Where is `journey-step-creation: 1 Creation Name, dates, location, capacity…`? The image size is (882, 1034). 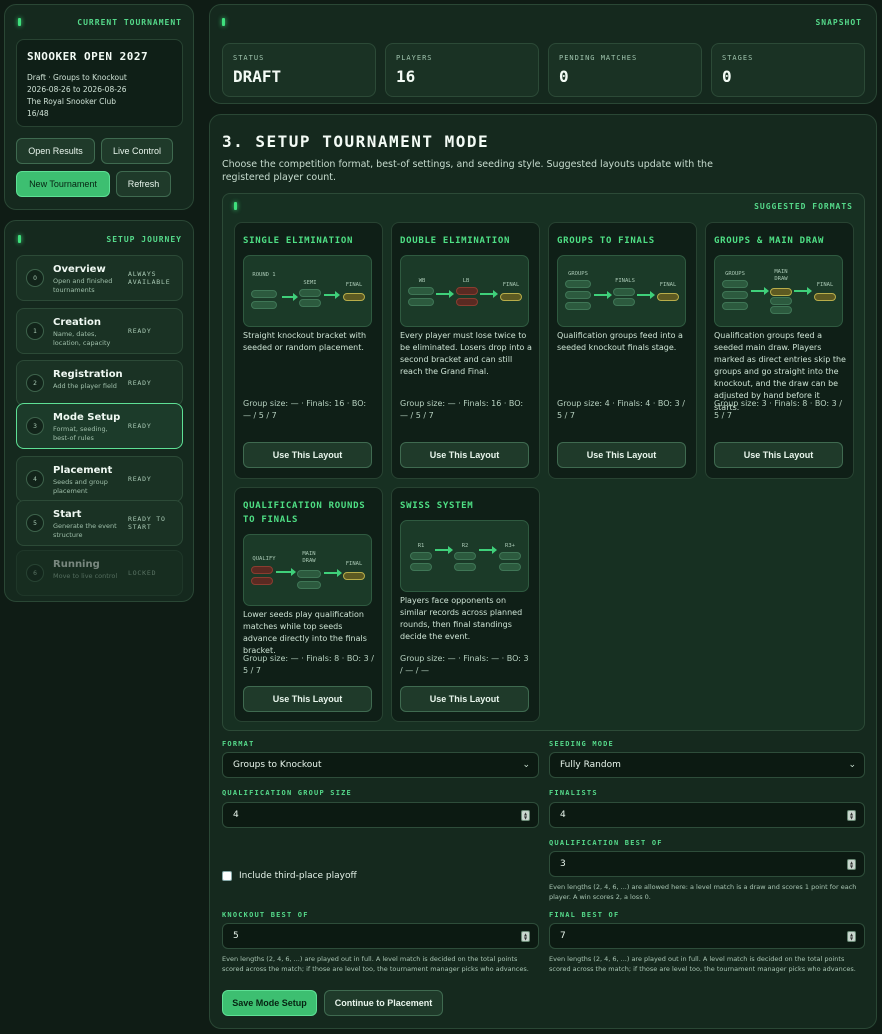 journey-step-creation: 1 Creation Name, dates, location, capacity… is located at coordinates (99, 331).